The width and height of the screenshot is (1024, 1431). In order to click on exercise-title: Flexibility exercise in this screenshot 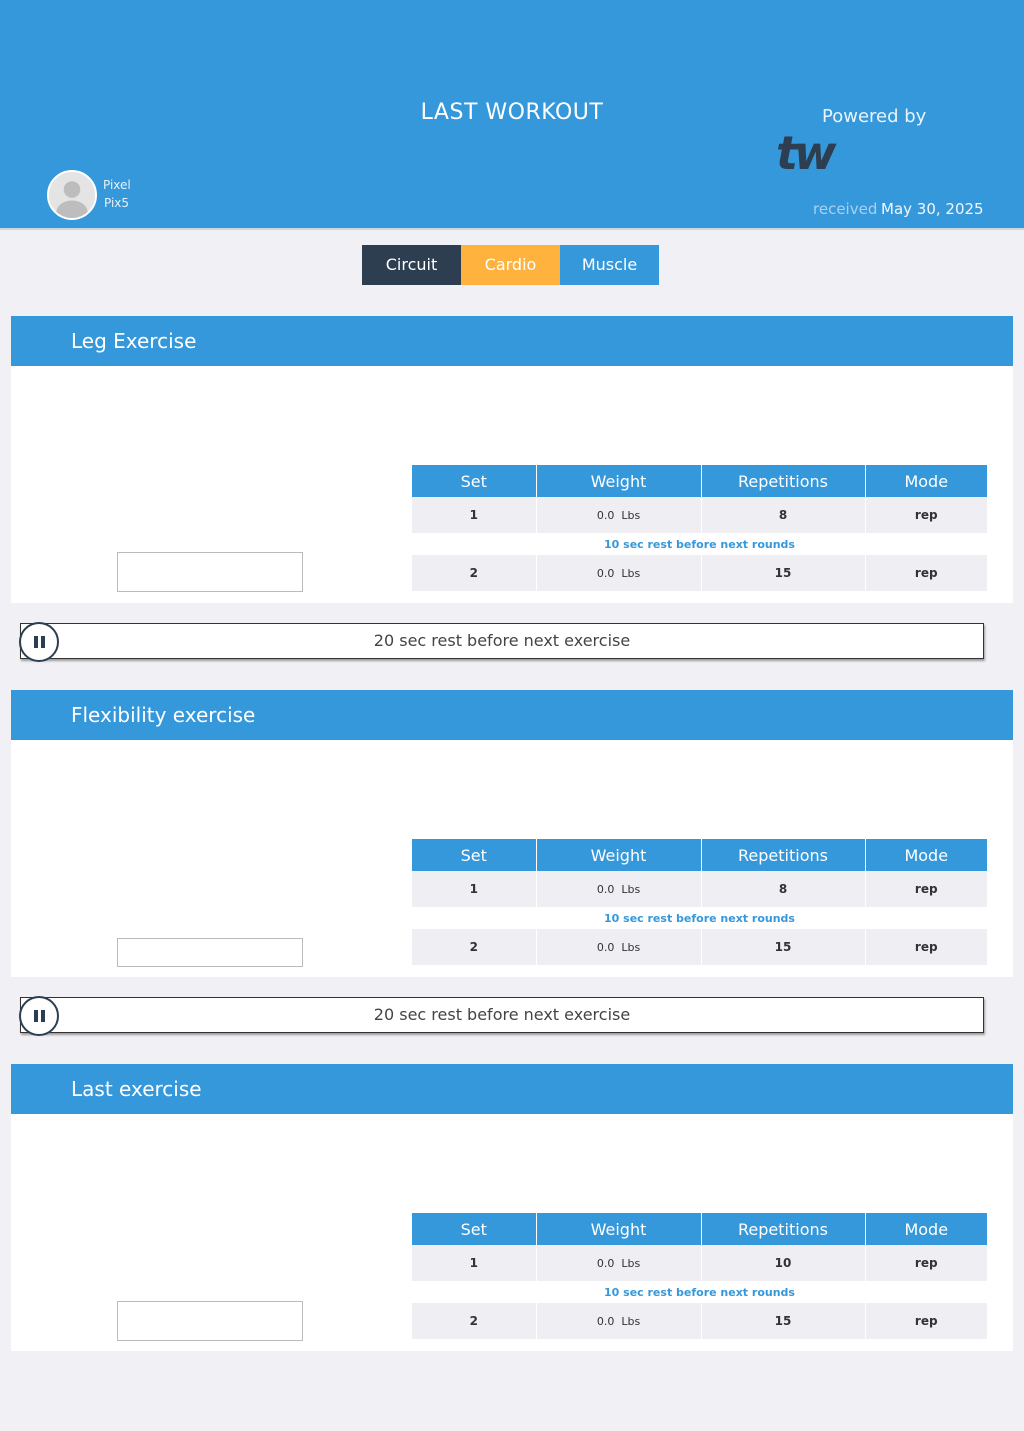, I will do `click(512, 715)`.